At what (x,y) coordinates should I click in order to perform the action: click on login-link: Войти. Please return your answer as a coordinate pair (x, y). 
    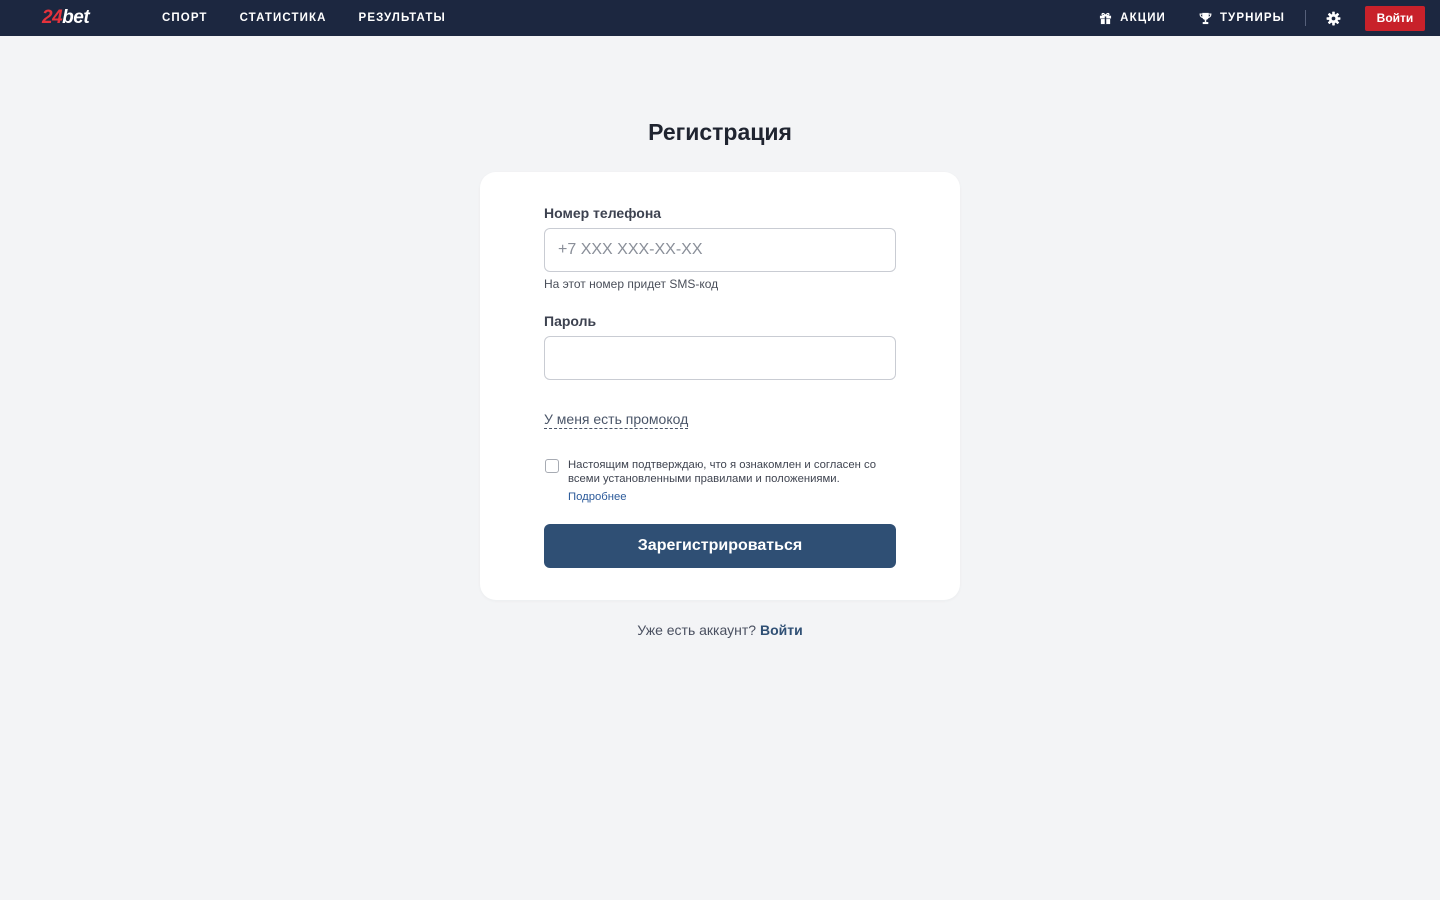
    Looking at the image, I should click on (781, 630).